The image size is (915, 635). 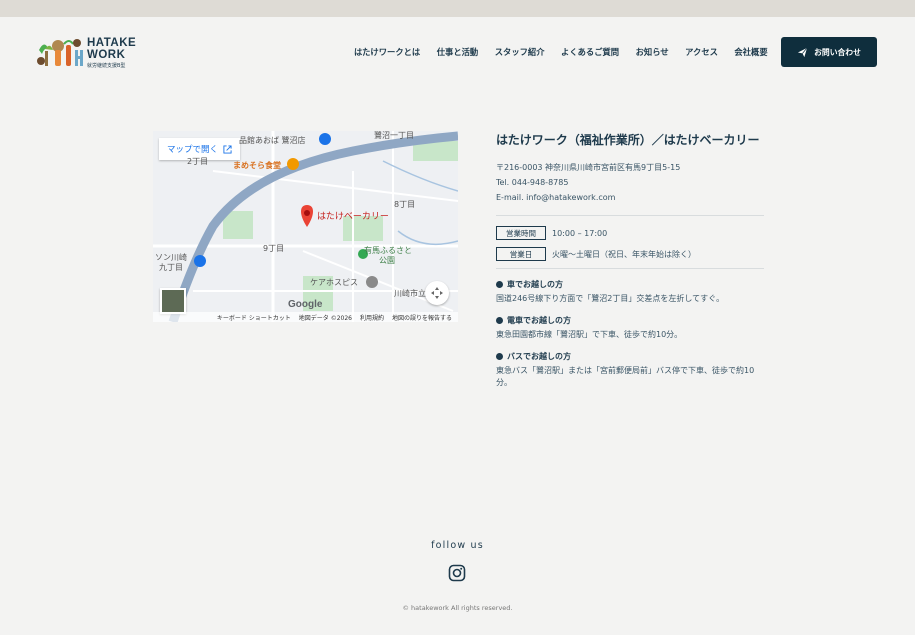 I want to click on map-label-hospice: ケアホスピス, so click(x=334, y=282).